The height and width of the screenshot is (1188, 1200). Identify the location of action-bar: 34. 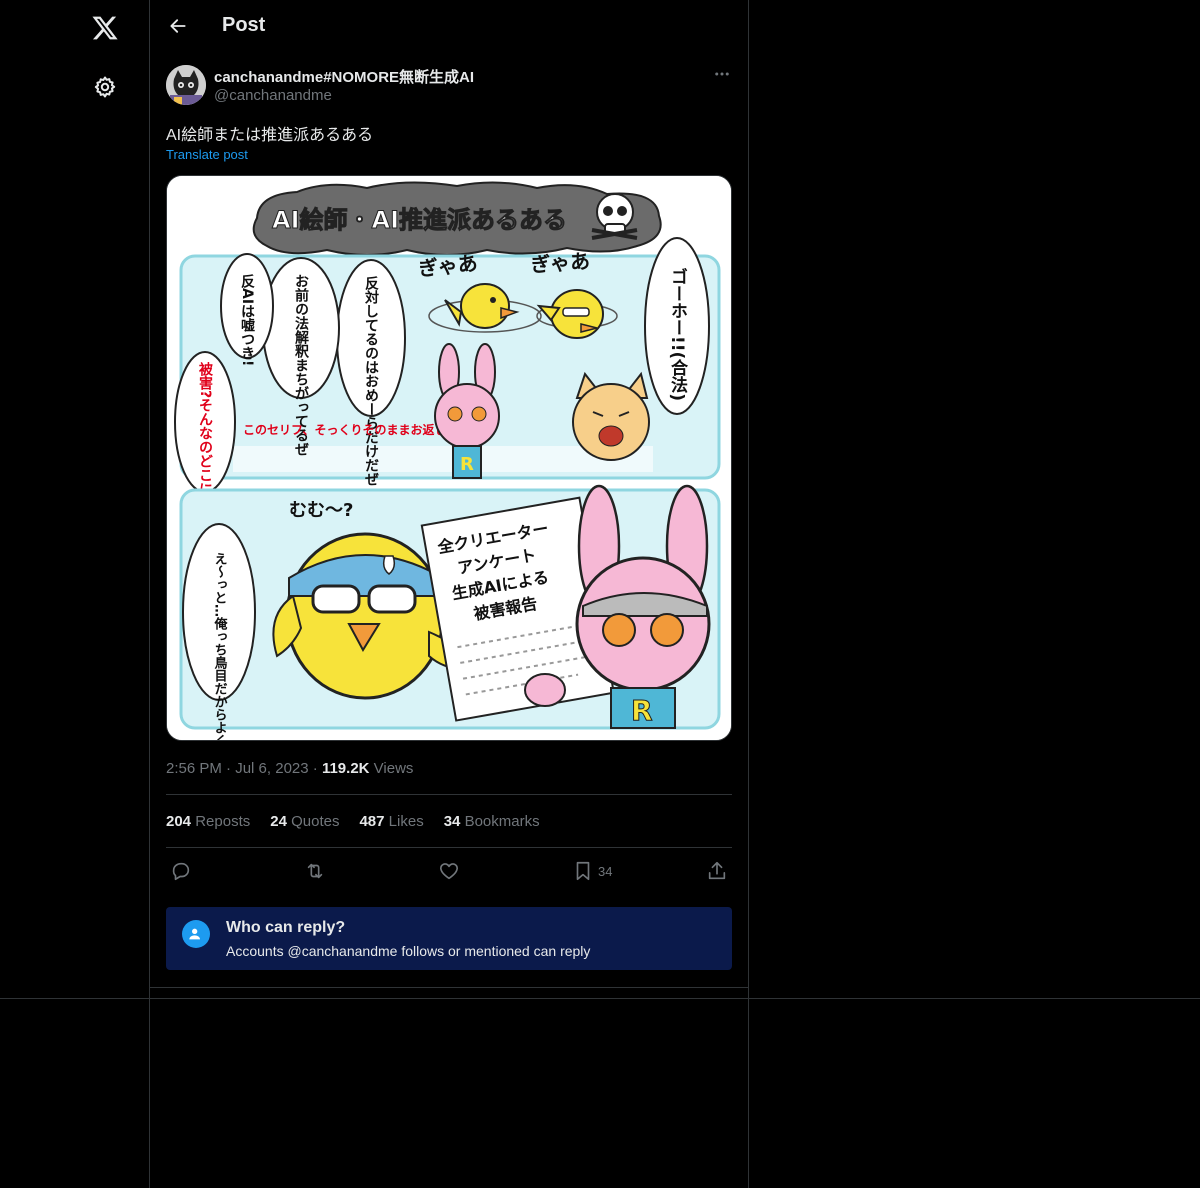
(449, 871).